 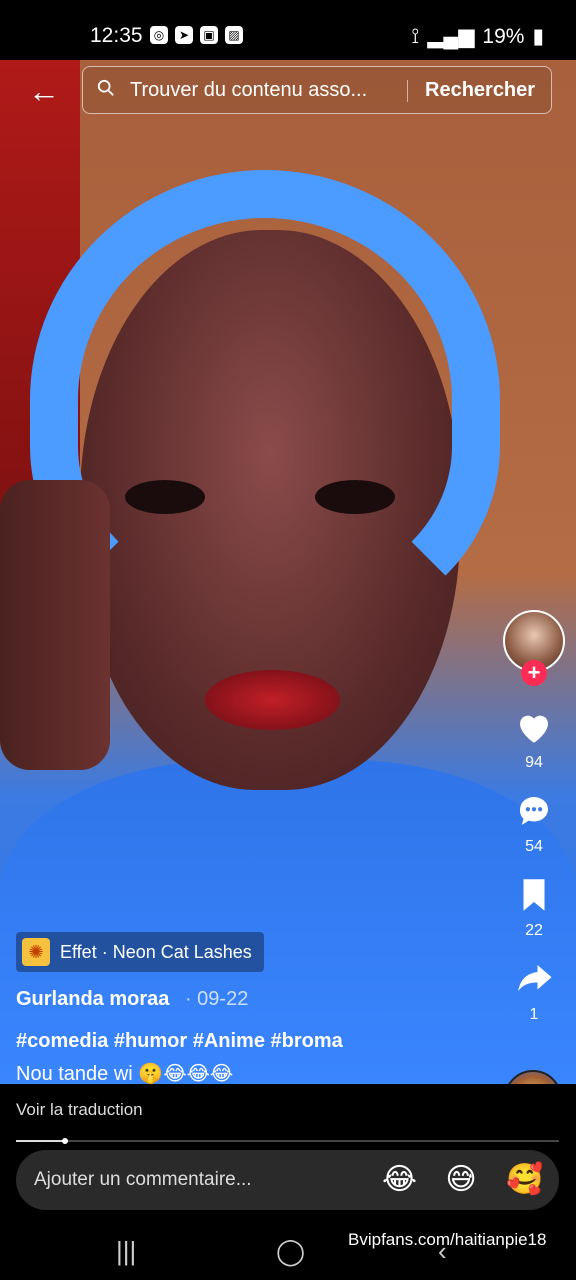 What do you see at coordinates (216, 999) in the screenshot?
I see `post-date: · 09-22` at bounding box center [216, 999].